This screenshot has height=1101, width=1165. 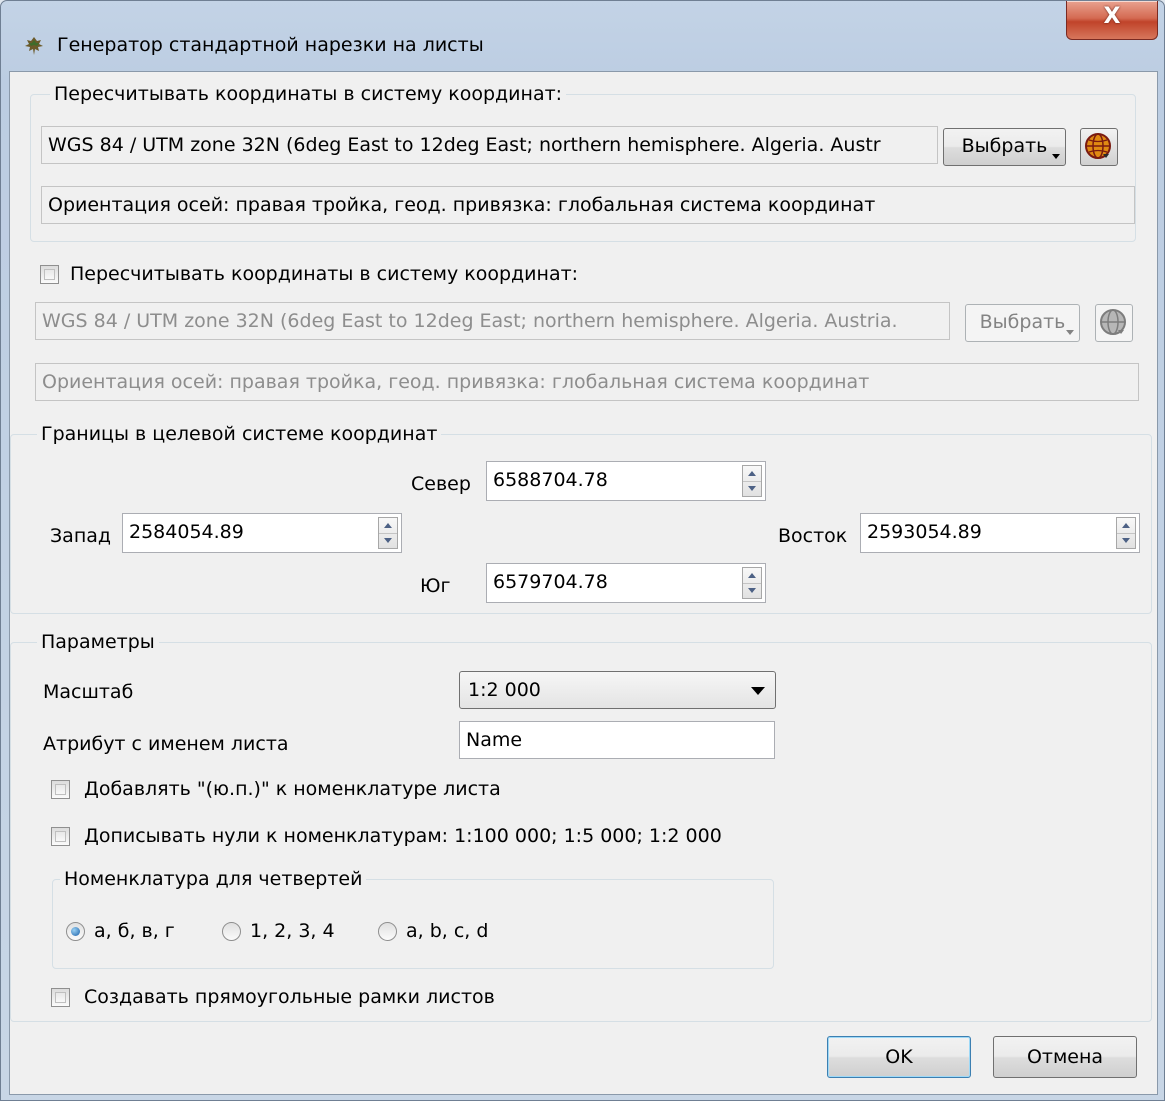 What do you see at coordinates (626, 583) in the screenshot?
I see `south-spinbox: 6579704.78` at bounding box center [626, 583].